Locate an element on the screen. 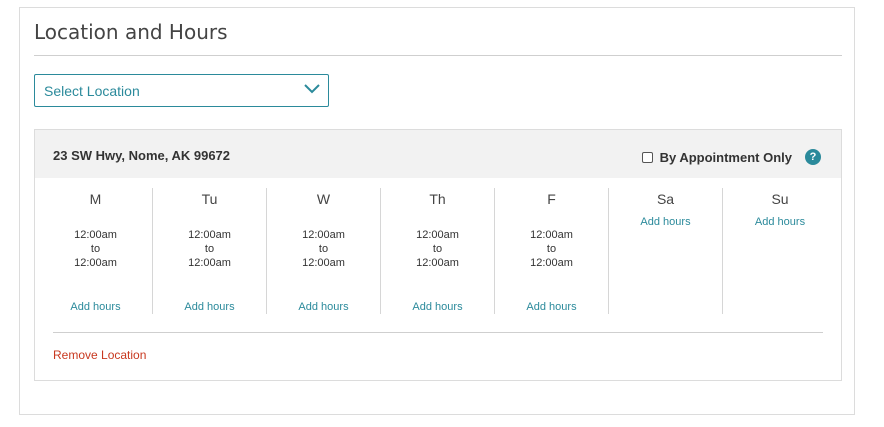 The image size is (884, 427). day-column-sunday: Su Add hours is located at coordinates (780, 251).